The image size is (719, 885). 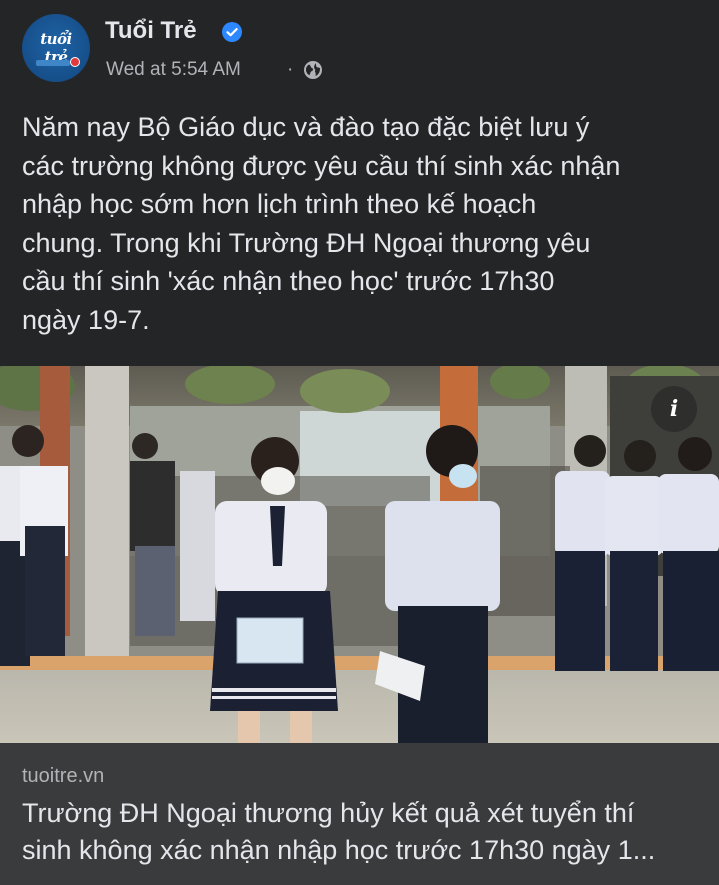 I want to click on globe-icon, so click(x=313, y=70).